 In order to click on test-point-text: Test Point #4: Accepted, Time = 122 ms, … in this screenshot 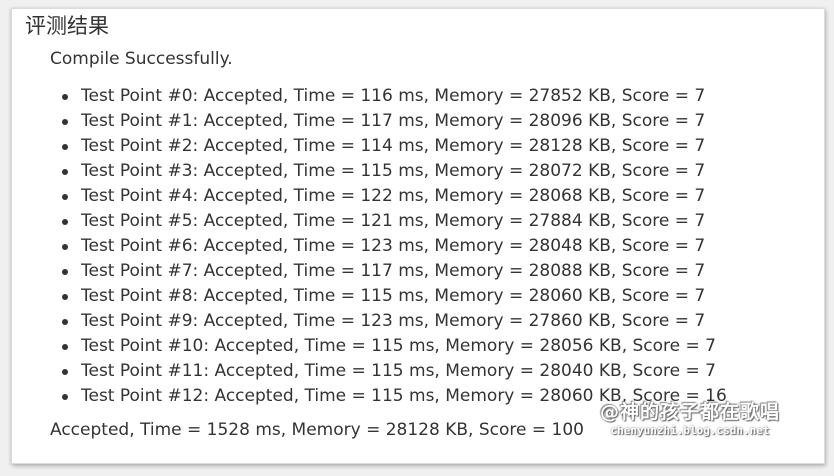, I will do `click(393, 196)`.